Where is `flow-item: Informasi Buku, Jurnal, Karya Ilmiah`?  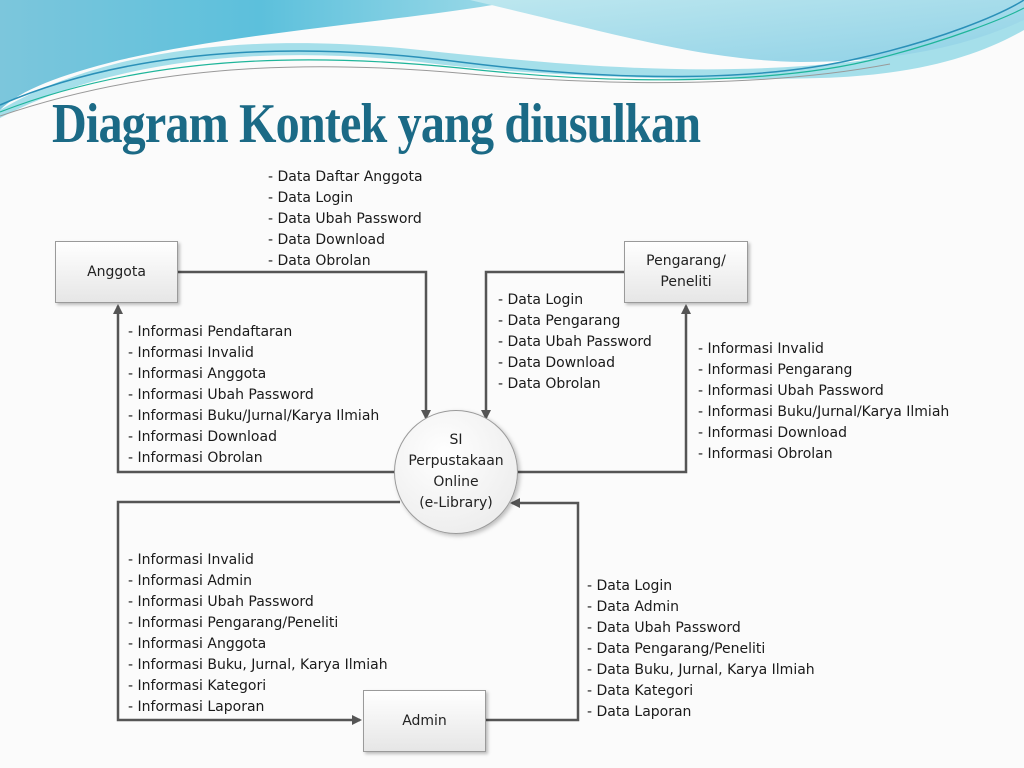
flow-item: Informasi Buku, Jurnal, Karya Ilmiah is located at coordinates (258, 665).